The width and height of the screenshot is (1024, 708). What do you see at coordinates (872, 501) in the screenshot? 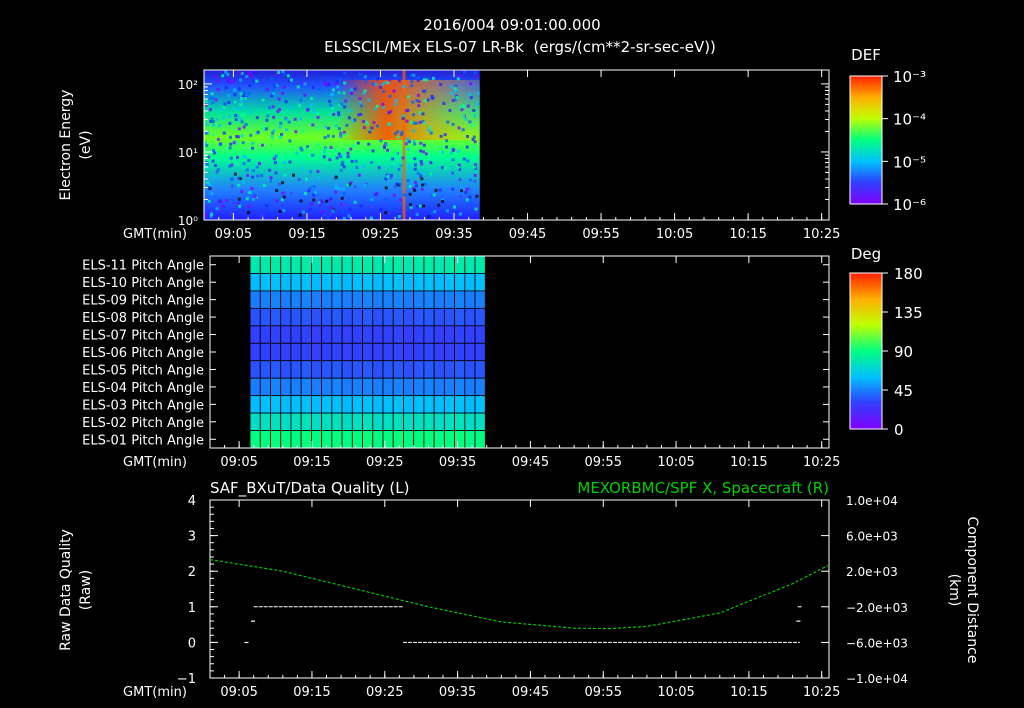
I see `quality-right-ytick-label: 1.0e+04` at bounding box center [872, 501].